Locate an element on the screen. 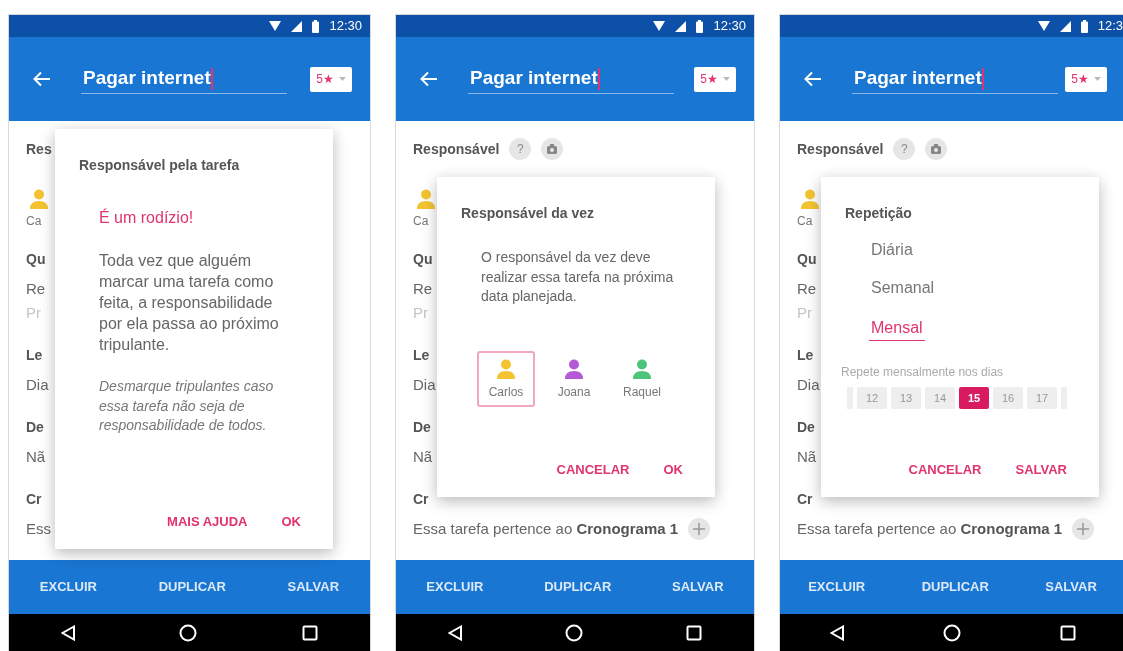 The height and width of the screenshot is (651, 1123). day-chip: 13 is located at coordinates (906, 398).